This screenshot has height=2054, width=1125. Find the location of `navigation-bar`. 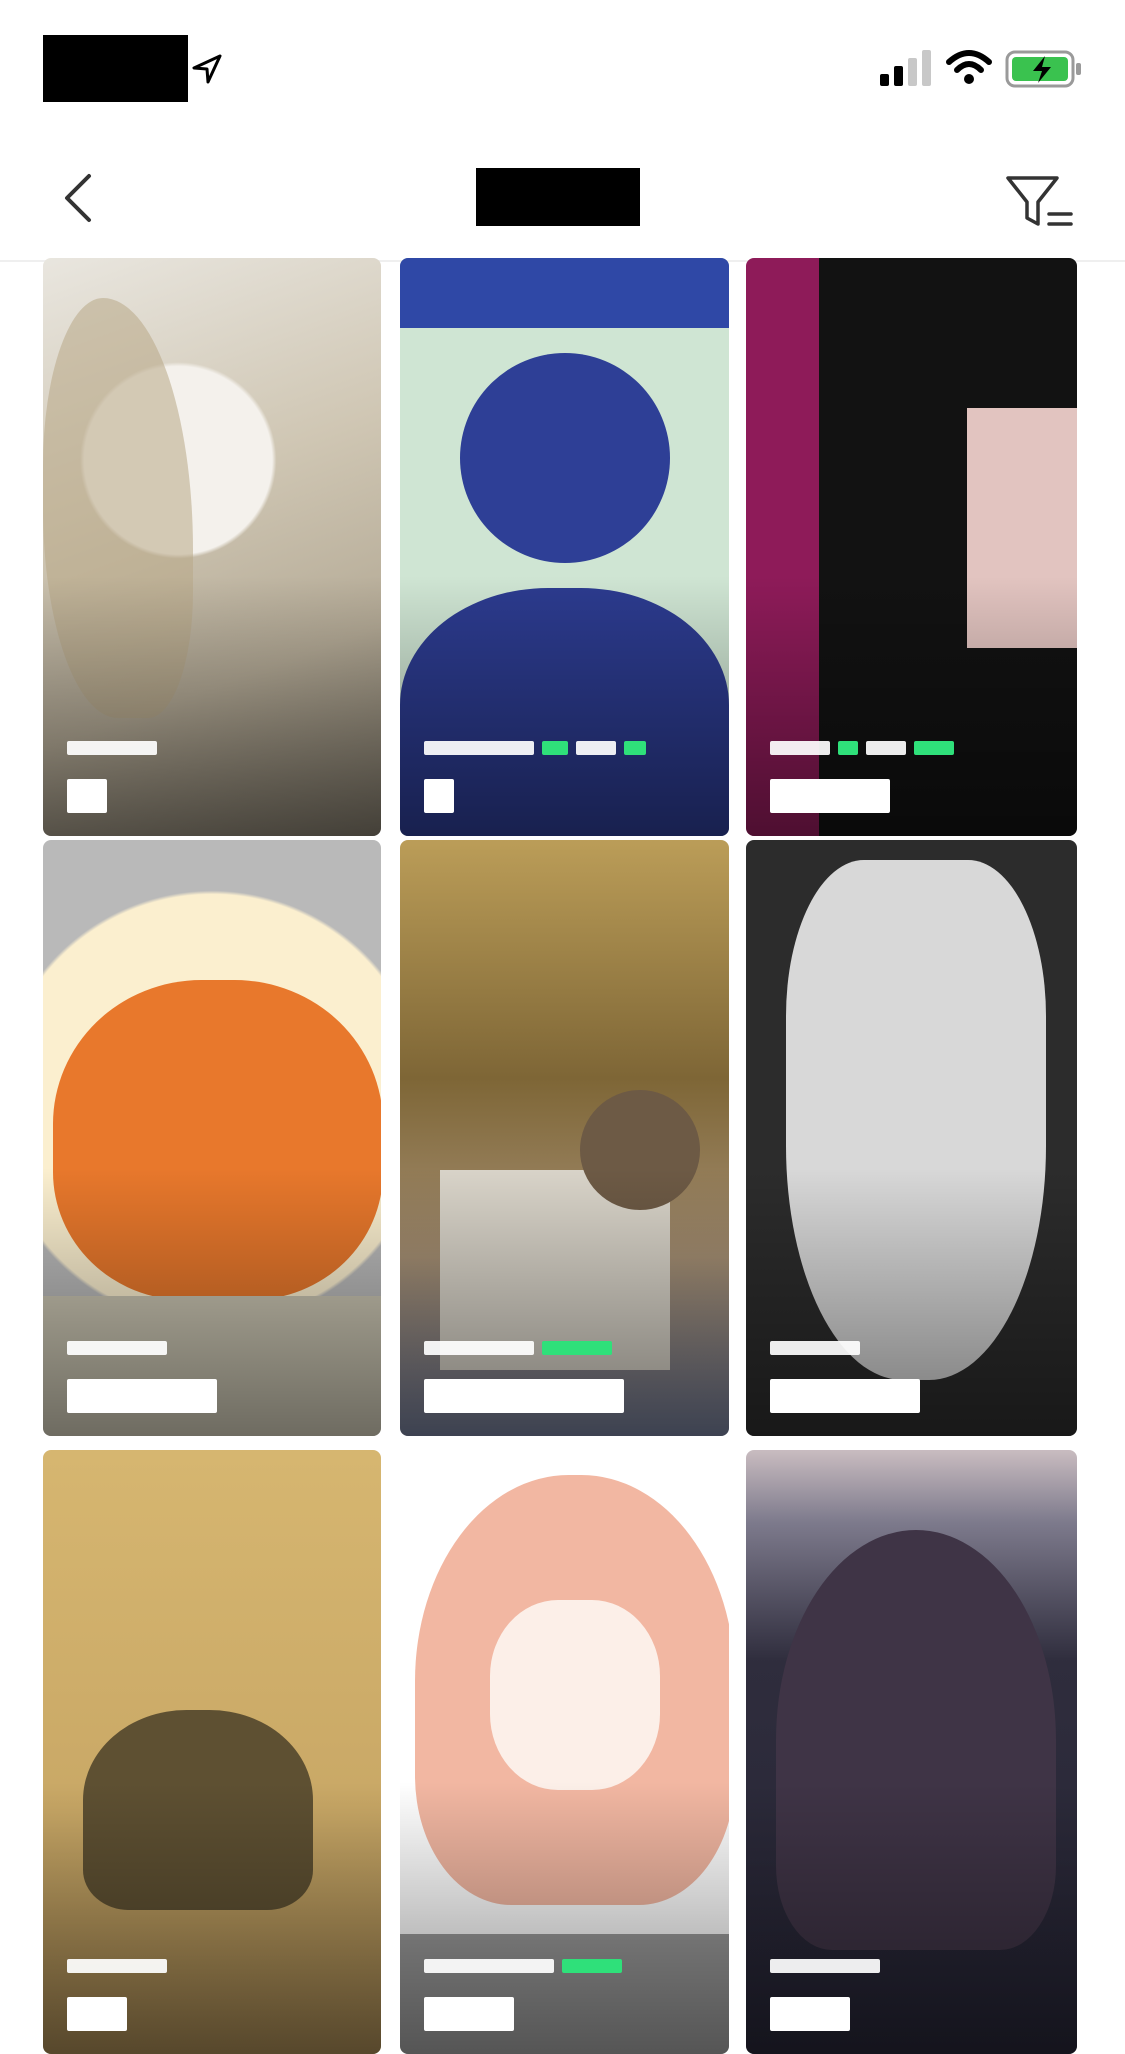

navigation-bar is located at coordinates (562, 201).